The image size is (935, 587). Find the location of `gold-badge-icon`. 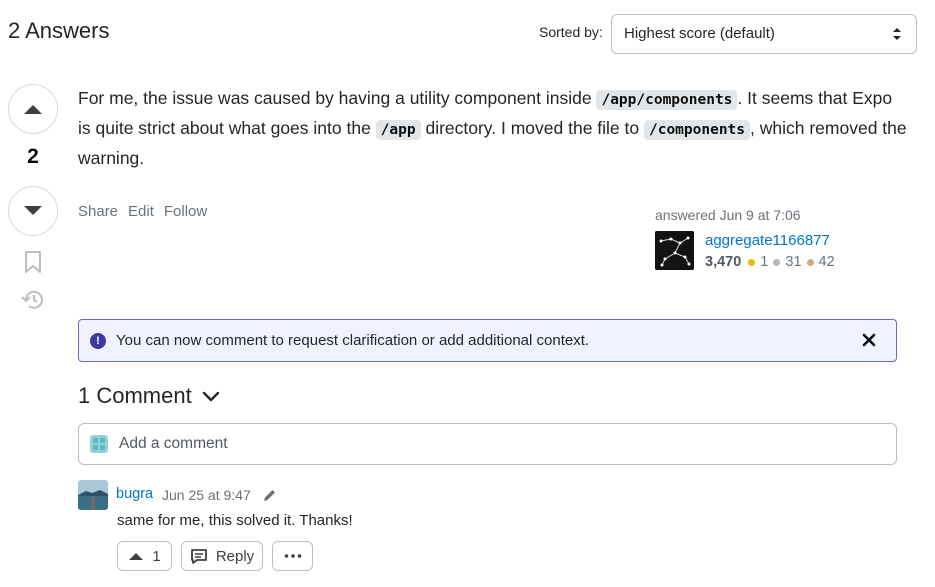

gold-badge-icon is located at coordinates (752, 262).